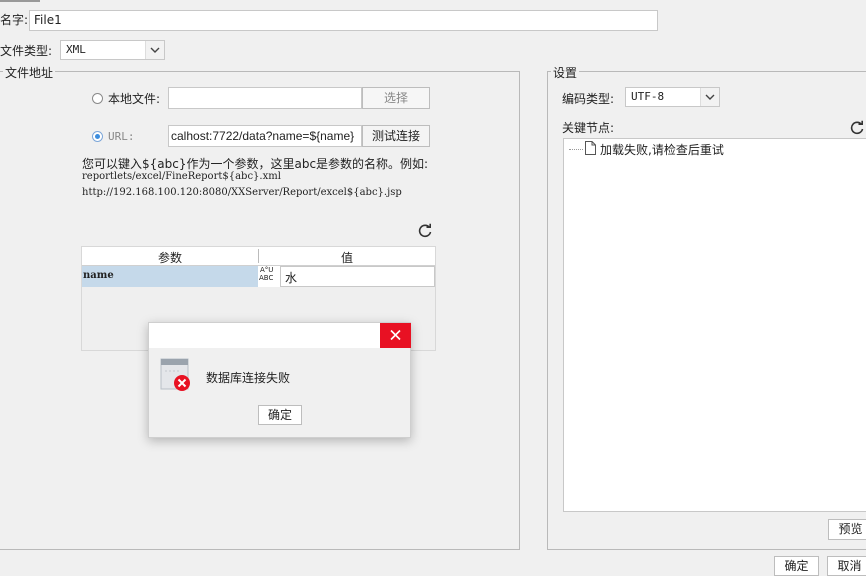 The image size is (866, 576). What do you see at coordinates (14, 20) in the screenshot?
I see `name-label: 名字:` at bounding box center [14, 20].